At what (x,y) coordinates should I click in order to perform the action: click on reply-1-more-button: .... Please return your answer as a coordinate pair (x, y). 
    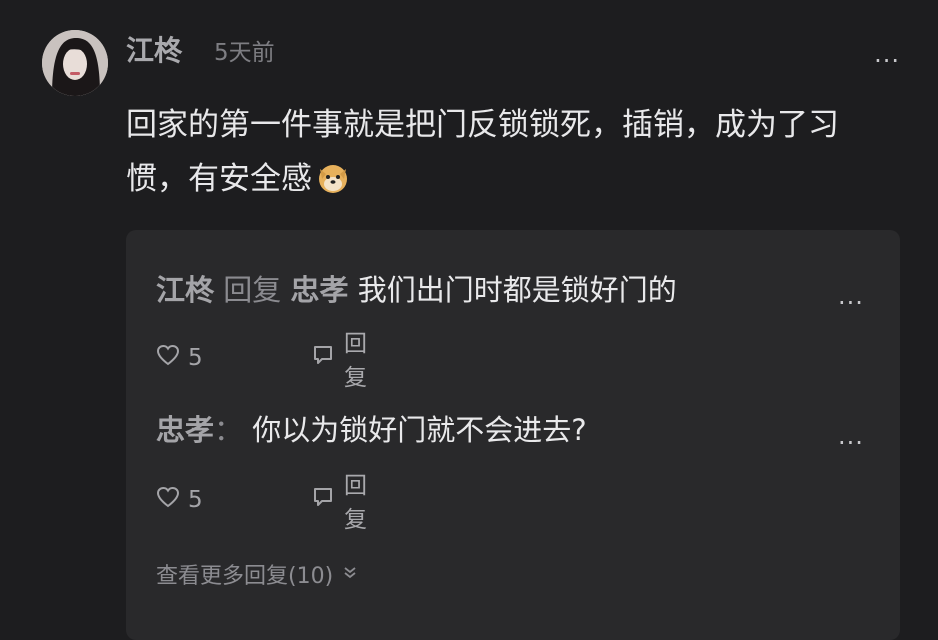
    Looking at the image, I should click on (851, 296).